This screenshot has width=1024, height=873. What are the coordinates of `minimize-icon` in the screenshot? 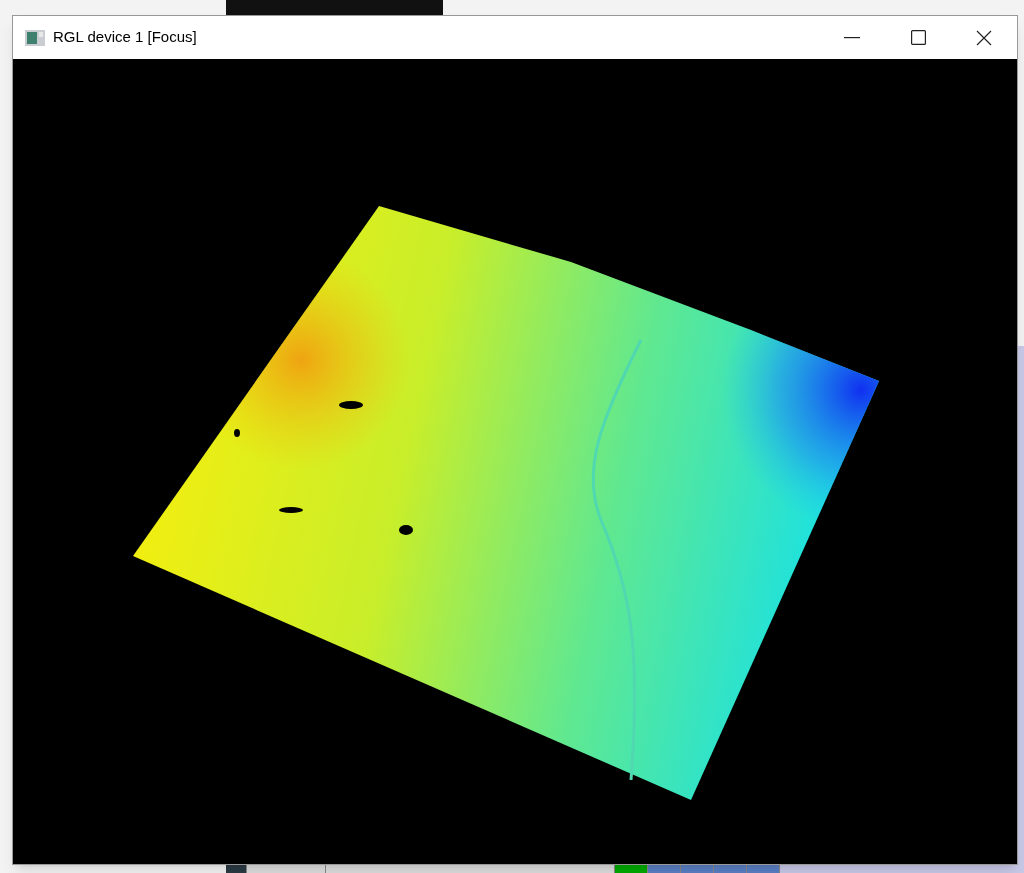 It's located at (852, 37).